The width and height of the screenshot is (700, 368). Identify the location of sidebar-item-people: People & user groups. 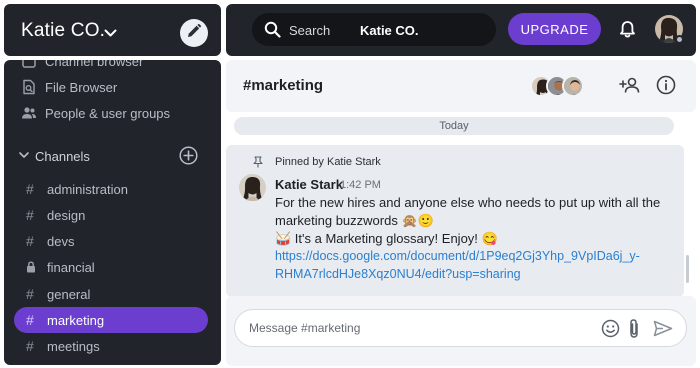
(112, 113).